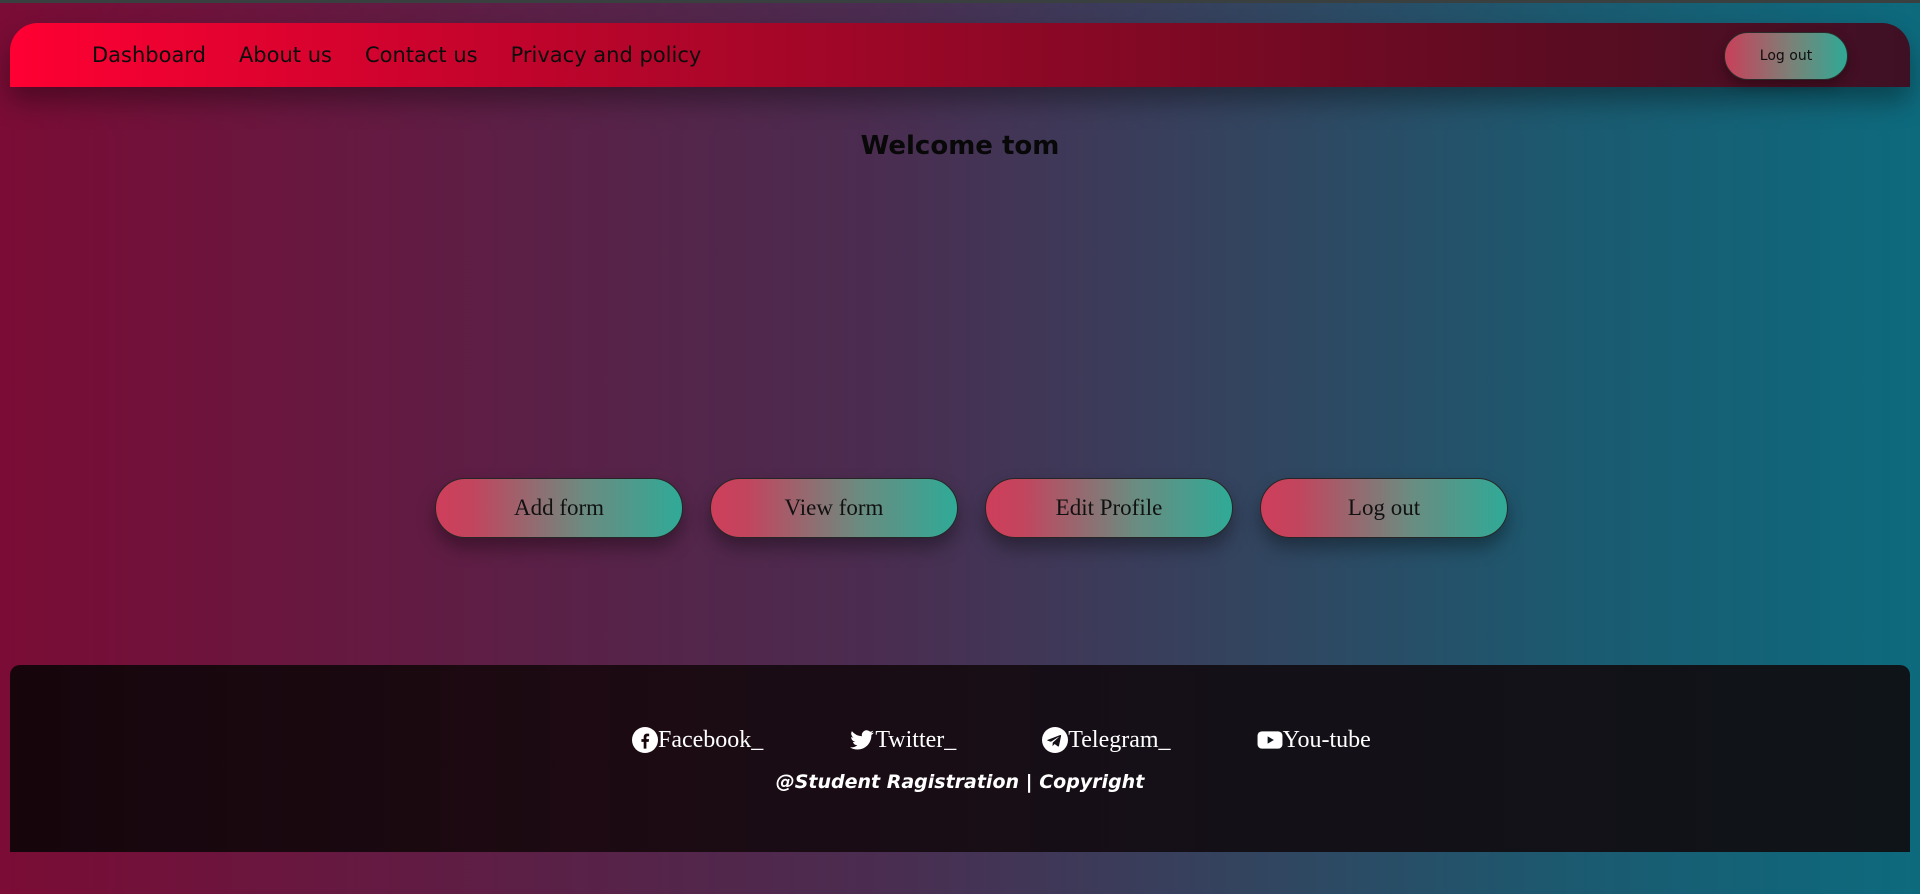 This screenshot has width=1920, height=894. I want to click on nav-link-contact-us: Contact us, so click(421, 55).